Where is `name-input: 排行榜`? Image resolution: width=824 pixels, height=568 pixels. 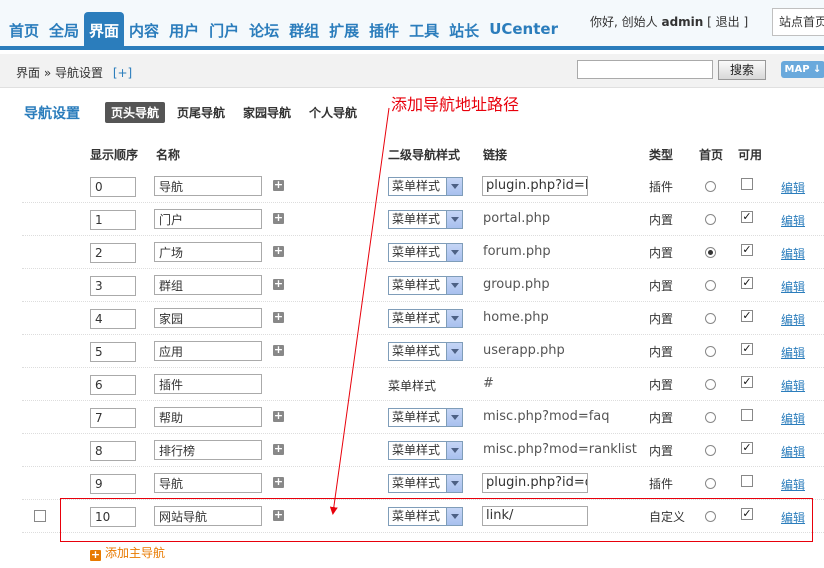
name-input: 排行榜 is located at coordinates (208, 450).